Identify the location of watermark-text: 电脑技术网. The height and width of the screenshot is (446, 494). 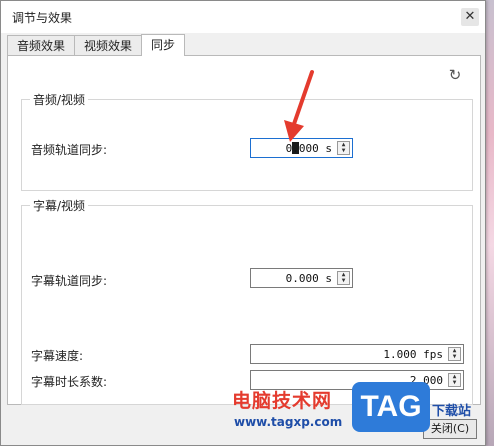
(282, 401).